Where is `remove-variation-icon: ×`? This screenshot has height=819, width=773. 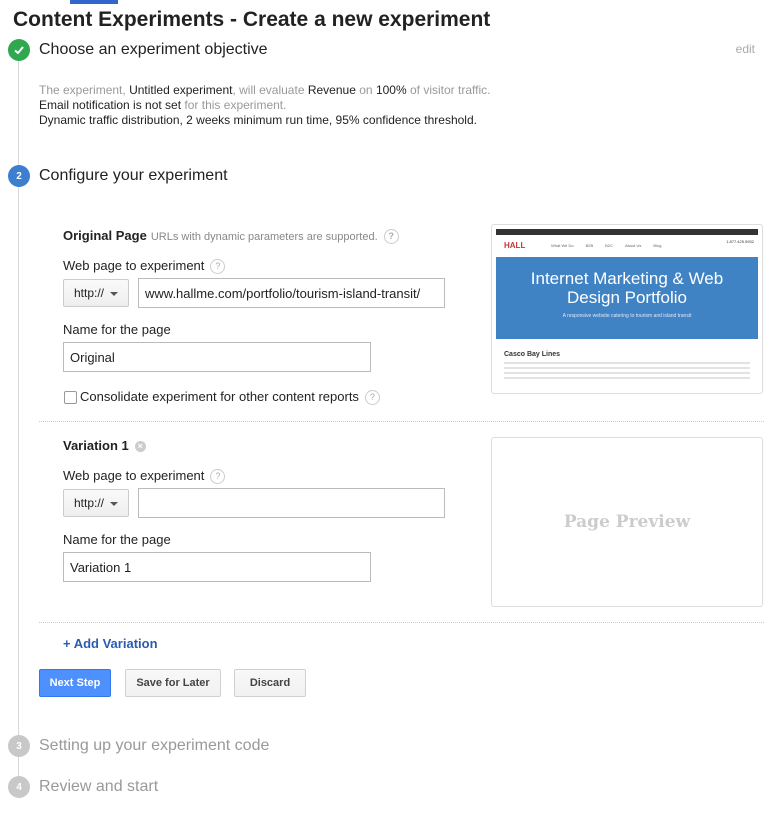 remove-variation-icon: × is located at coordinates (140, 447).